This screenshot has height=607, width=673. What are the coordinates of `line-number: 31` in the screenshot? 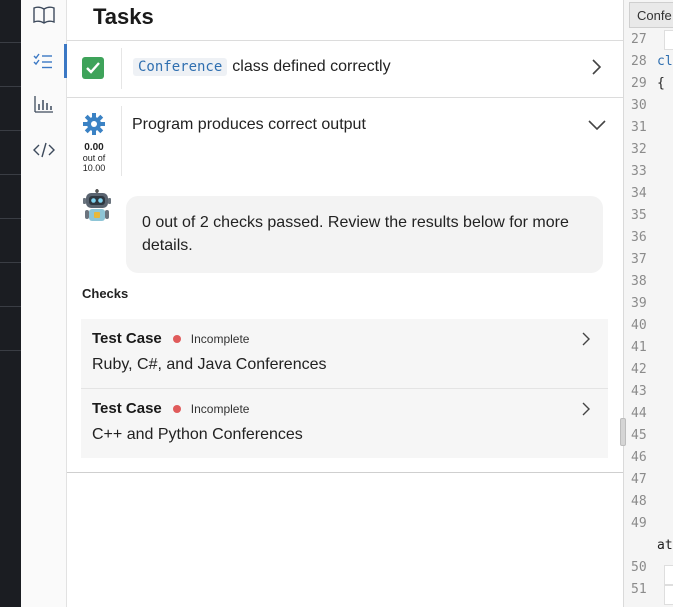 It's located at (639, 127).